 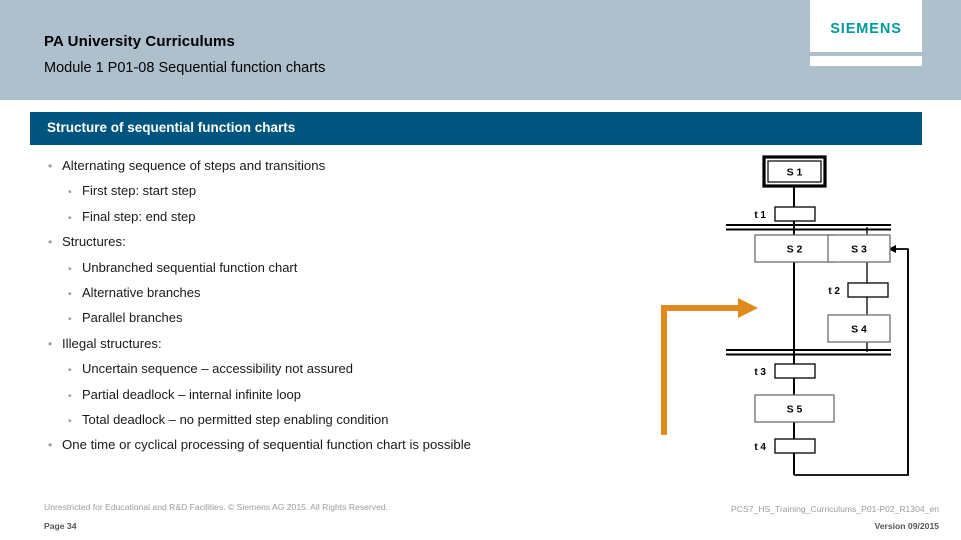 What do you see at coordinates (785, 371) in the screenshot?
I see `sfc-transition-t3: t 3` at bounding box center [785, 371].